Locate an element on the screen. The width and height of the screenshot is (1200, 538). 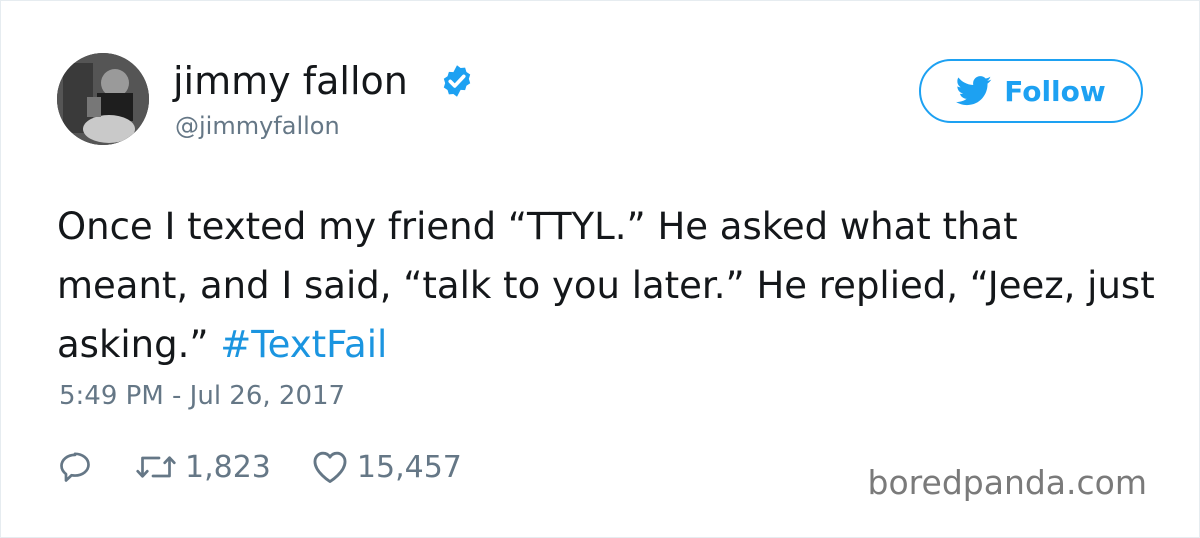
display-name: jimmy fallon is located at coordinates (290, 81).